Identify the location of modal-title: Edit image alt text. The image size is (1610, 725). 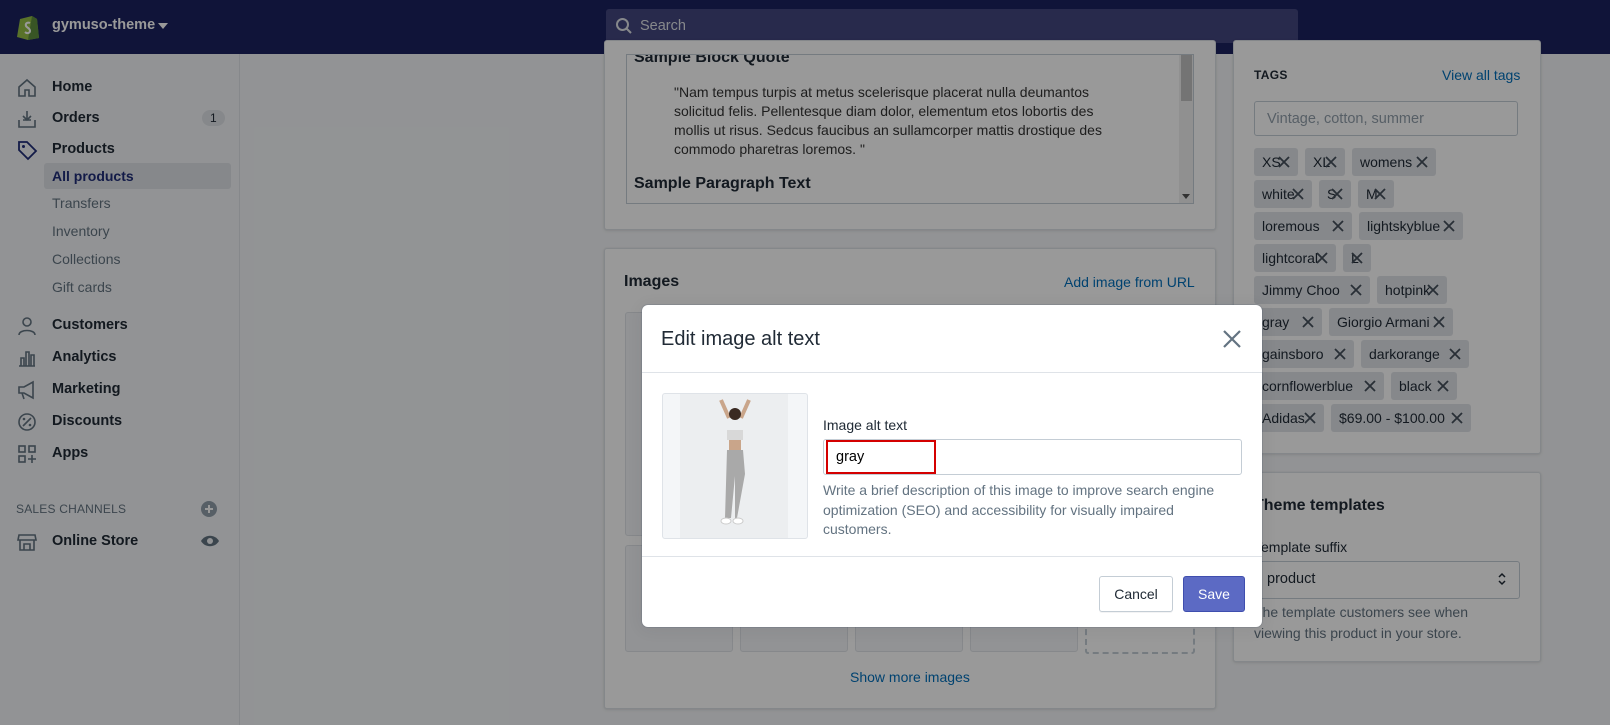
(740, 339).